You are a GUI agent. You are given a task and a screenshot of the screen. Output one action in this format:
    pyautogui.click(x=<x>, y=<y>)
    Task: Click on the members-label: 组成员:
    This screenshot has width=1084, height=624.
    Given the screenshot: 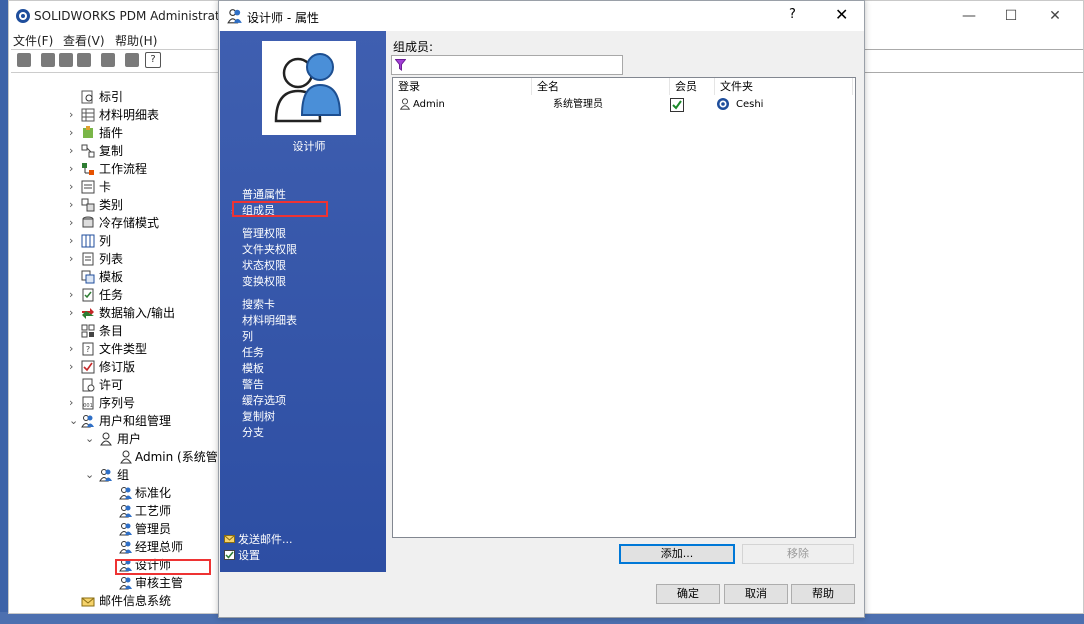 What is the action you would take?
    pyautogui.click(x=413, y=47)
    